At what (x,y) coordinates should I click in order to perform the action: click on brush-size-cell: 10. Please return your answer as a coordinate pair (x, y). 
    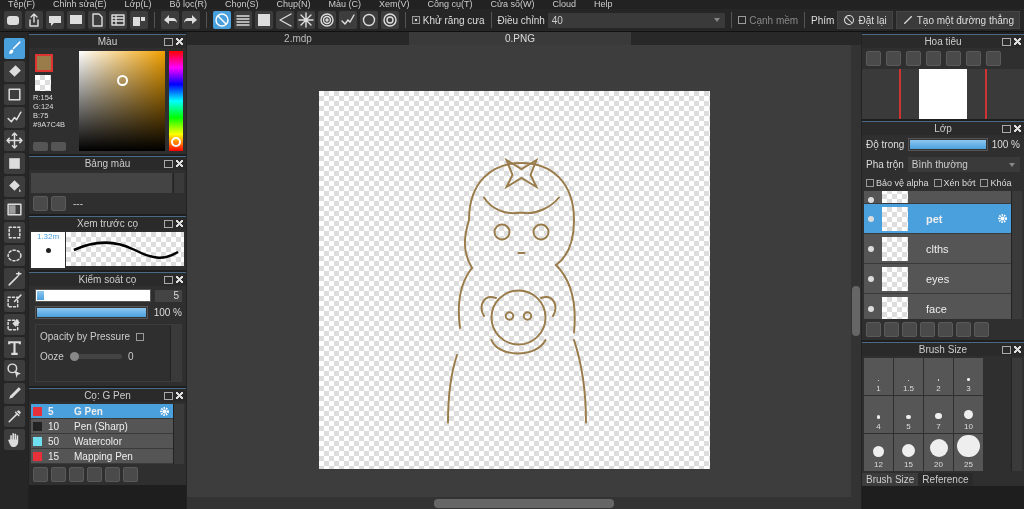
    Looking at the image, I should click on (968, 414).